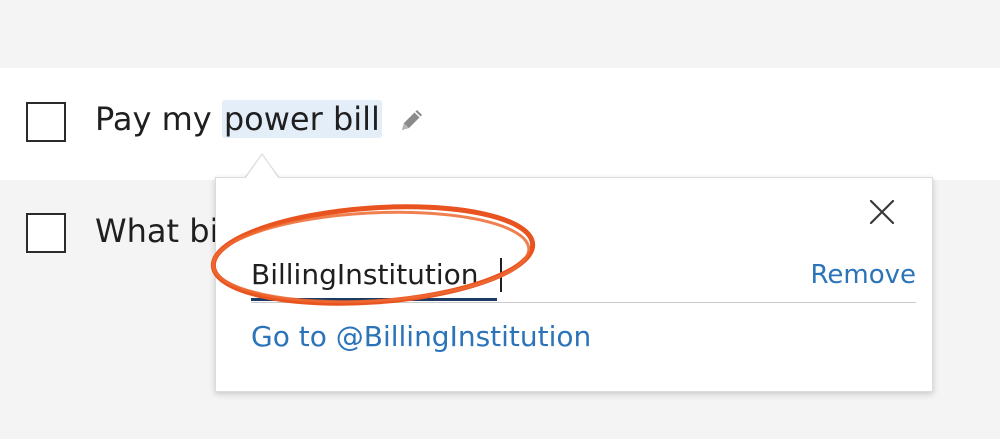  I want to click on popover-caret, so click(262, 167).